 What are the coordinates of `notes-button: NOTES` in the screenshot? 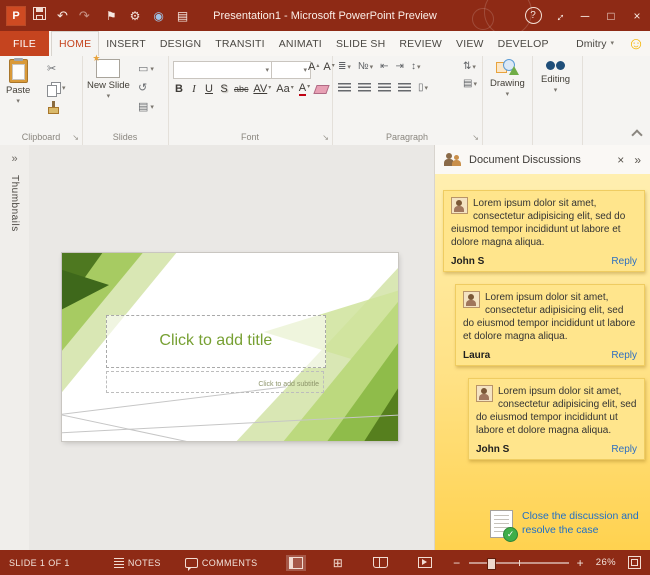 It's located at (137, 562).